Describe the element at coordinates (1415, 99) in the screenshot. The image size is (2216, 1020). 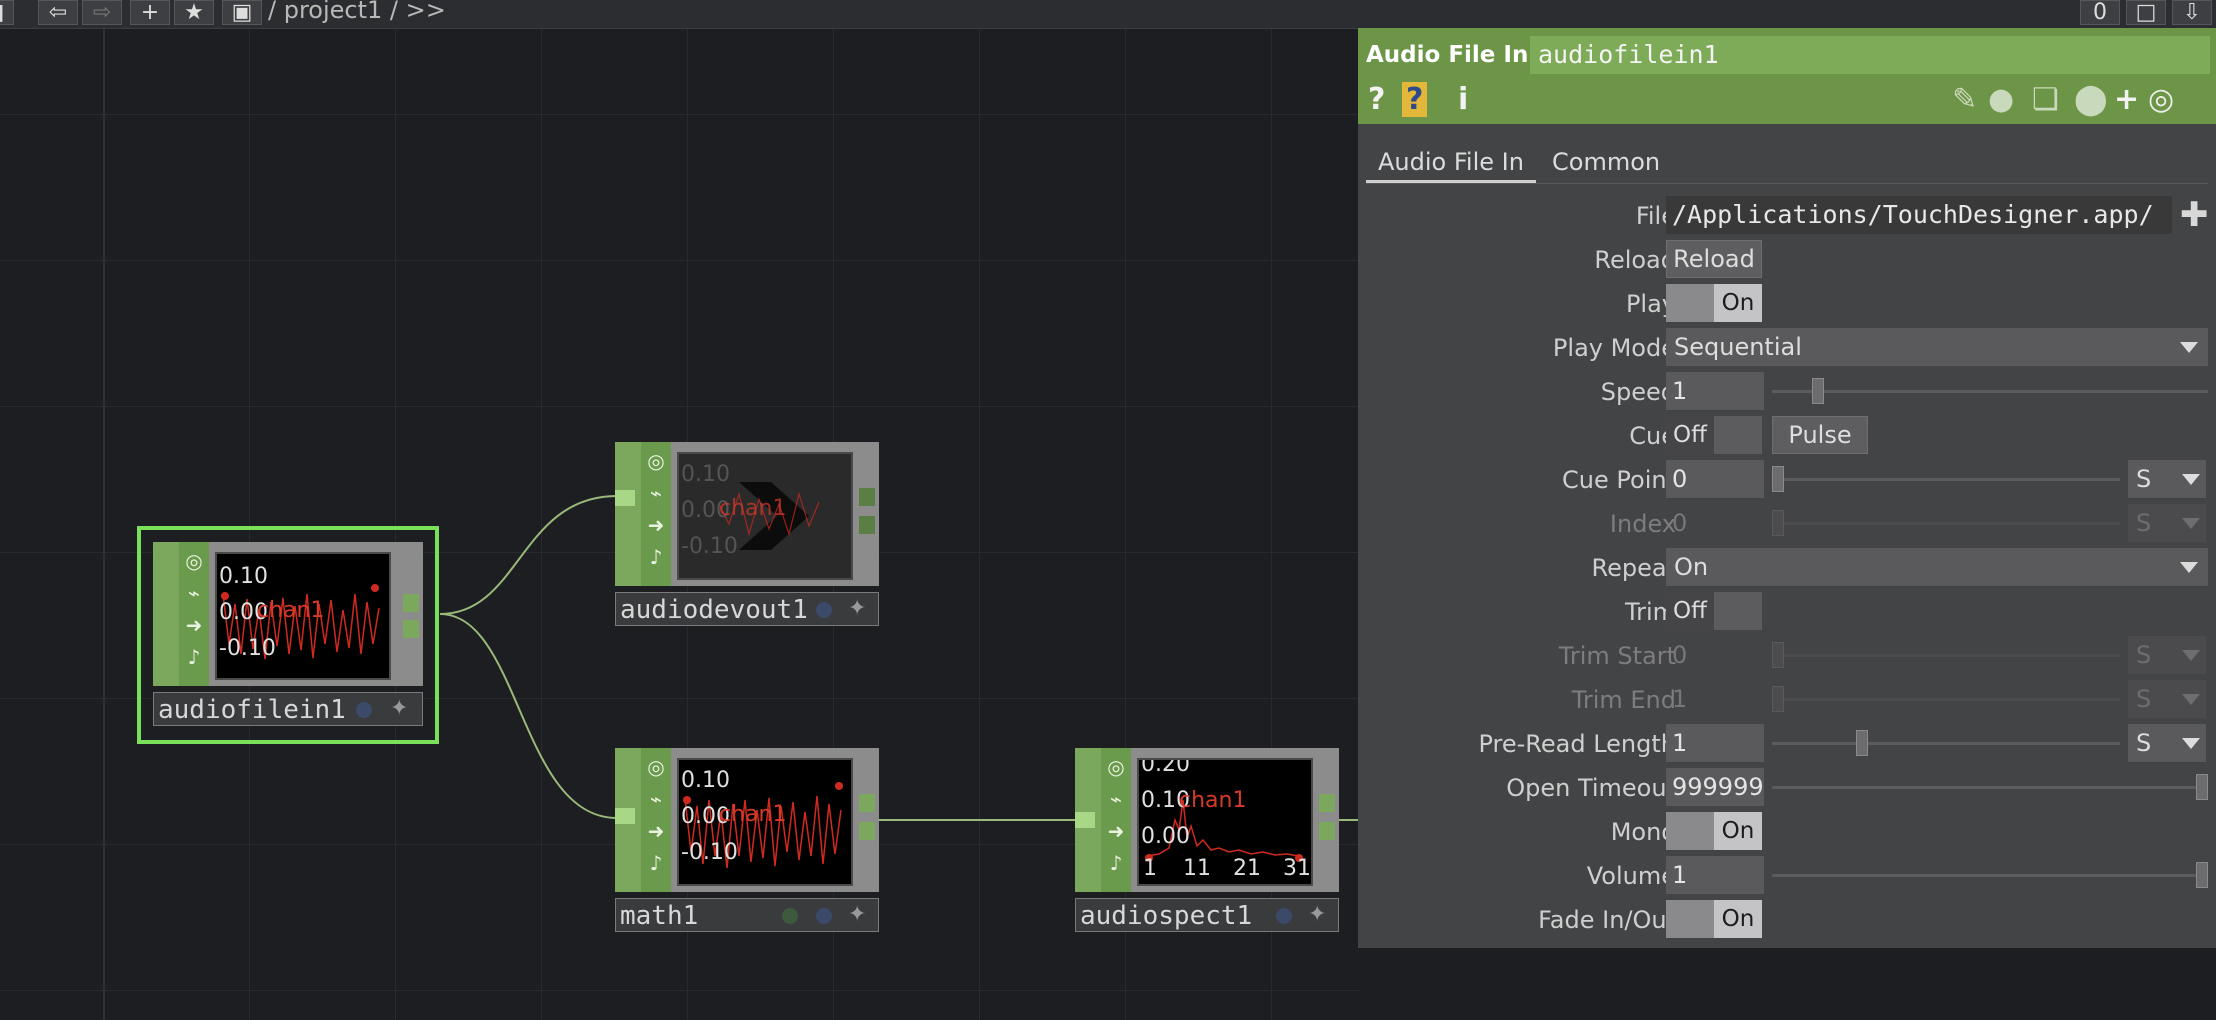
I see `python-help-icon: ?` at that location.